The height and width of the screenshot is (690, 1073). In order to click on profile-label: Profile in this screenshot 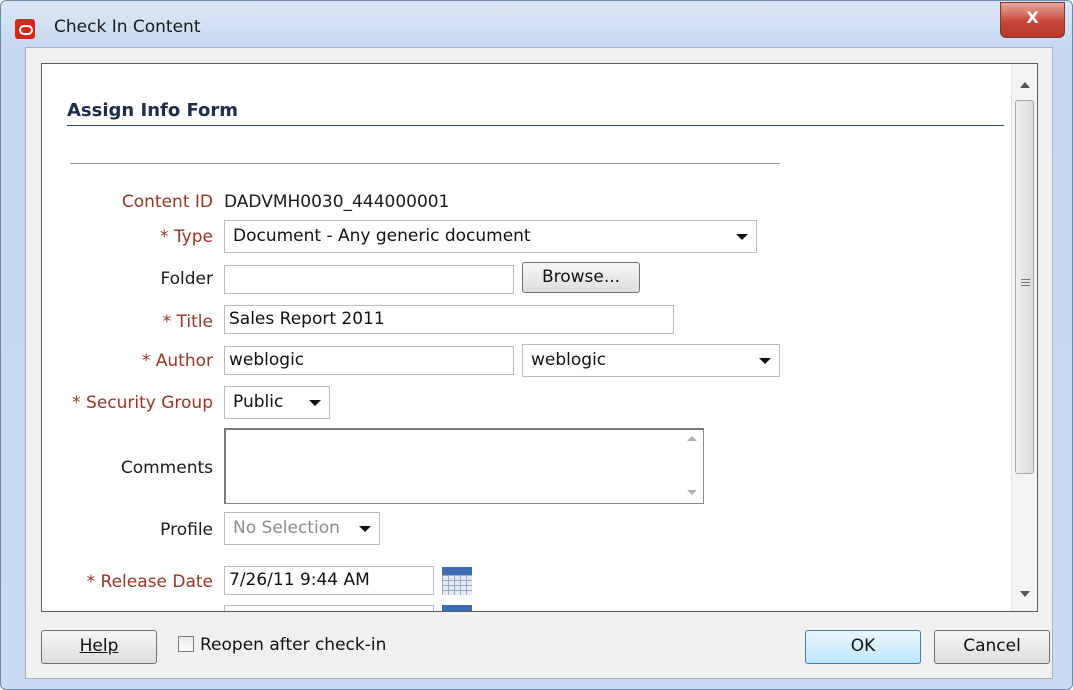, I will do `click(186, 530)`.